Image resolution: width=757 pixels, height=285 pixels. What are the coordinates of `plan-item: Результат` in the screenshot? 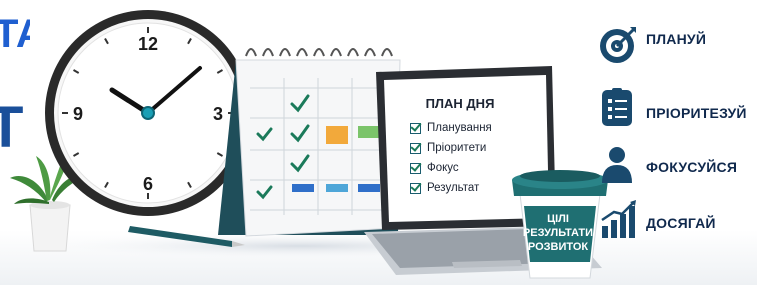 It's located at (470, 188).